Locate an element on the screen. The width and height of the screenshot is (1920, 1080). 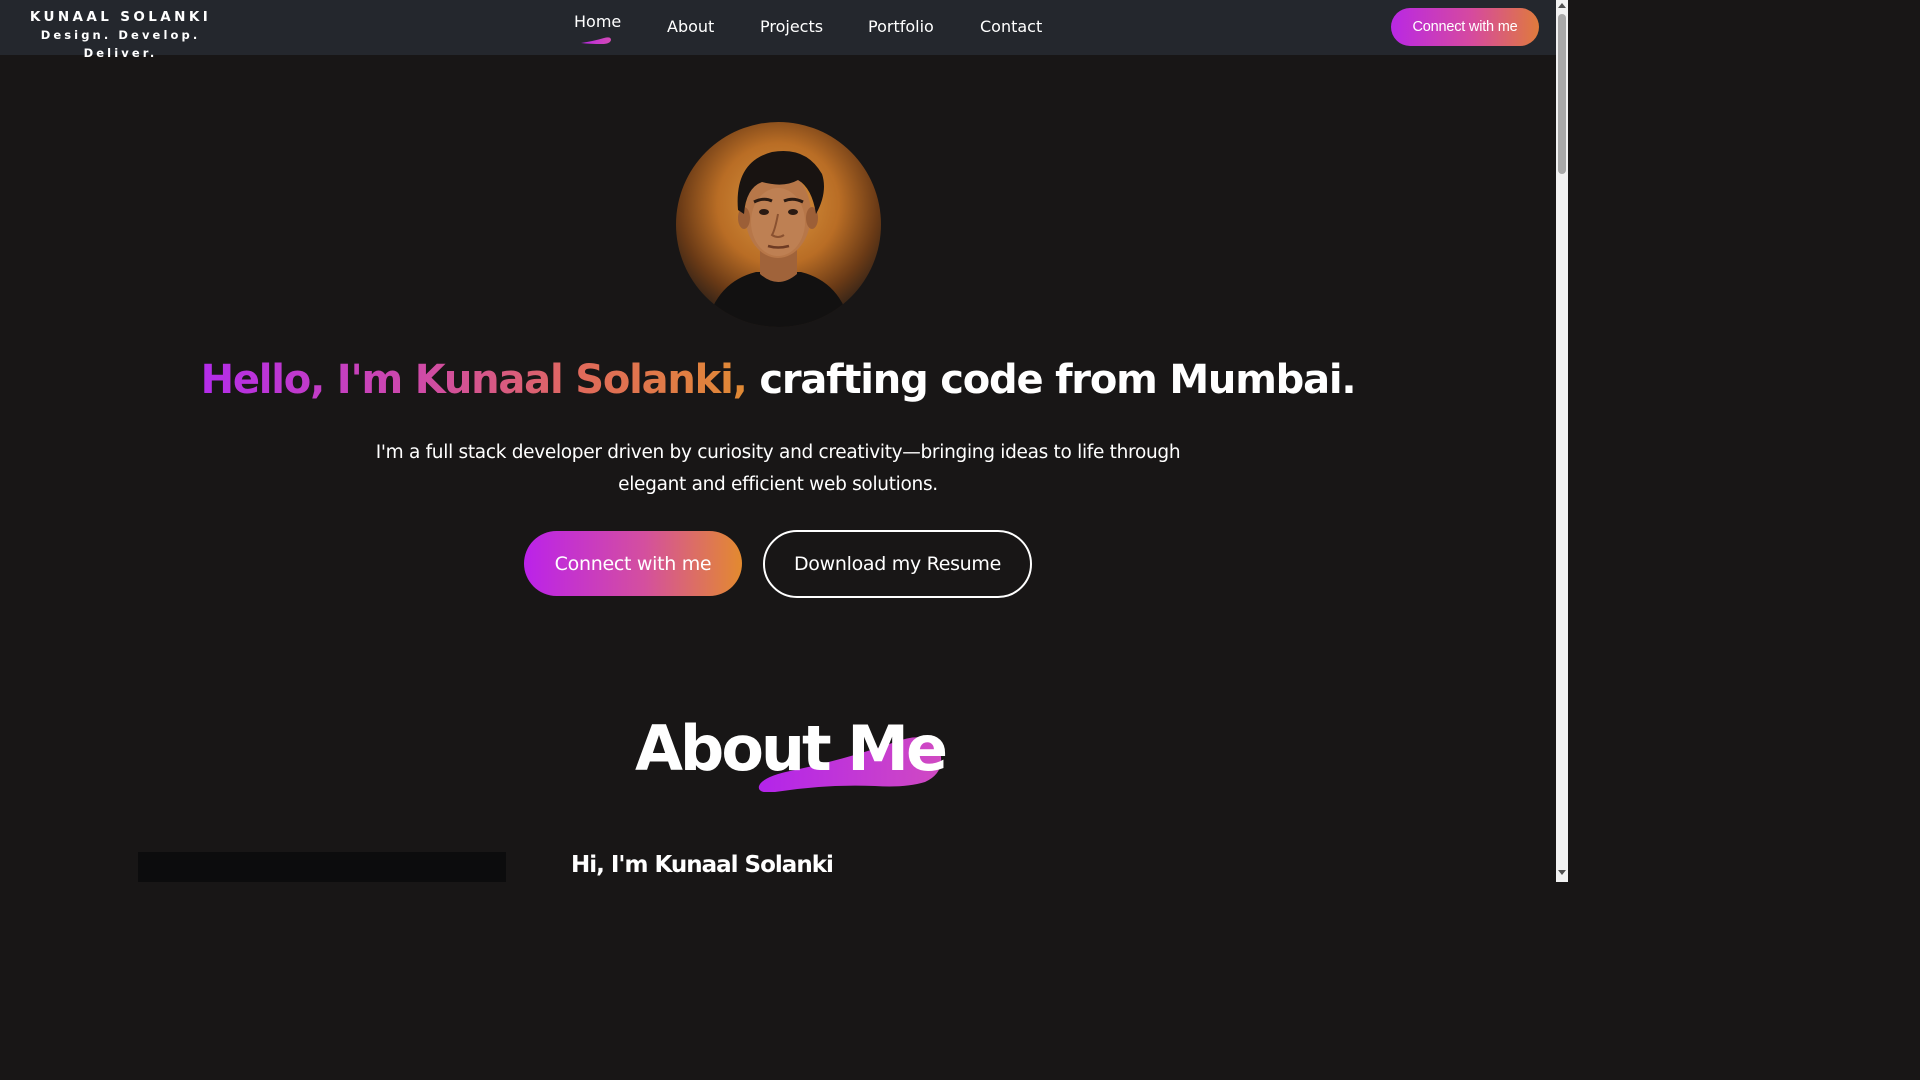
about-image is located at coordinates (322, 867).